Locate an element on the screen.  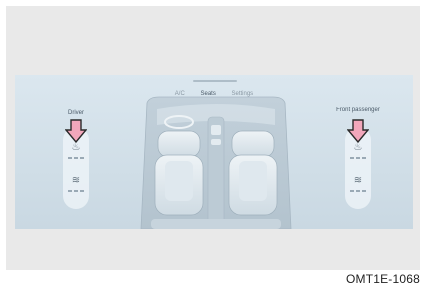
driver-vent-level is located at coordinates (77, 191).